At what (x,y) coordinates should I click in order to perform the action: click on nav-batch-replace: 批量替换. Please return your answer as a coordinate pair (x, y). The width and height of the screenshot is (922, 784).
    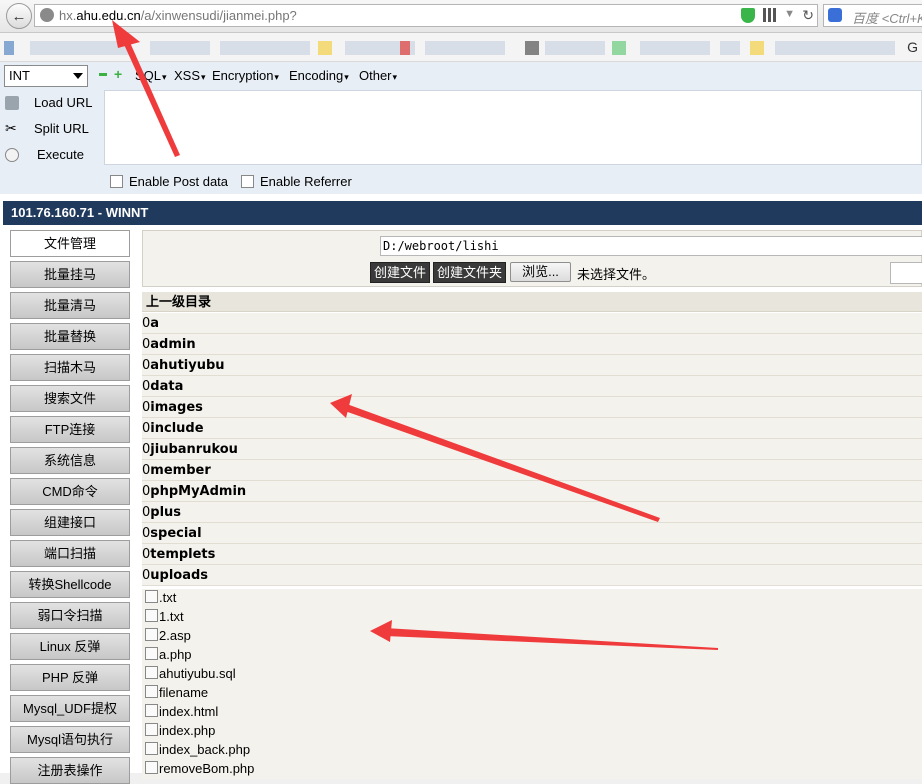
    Looking at the image, I should click on (70, 336).